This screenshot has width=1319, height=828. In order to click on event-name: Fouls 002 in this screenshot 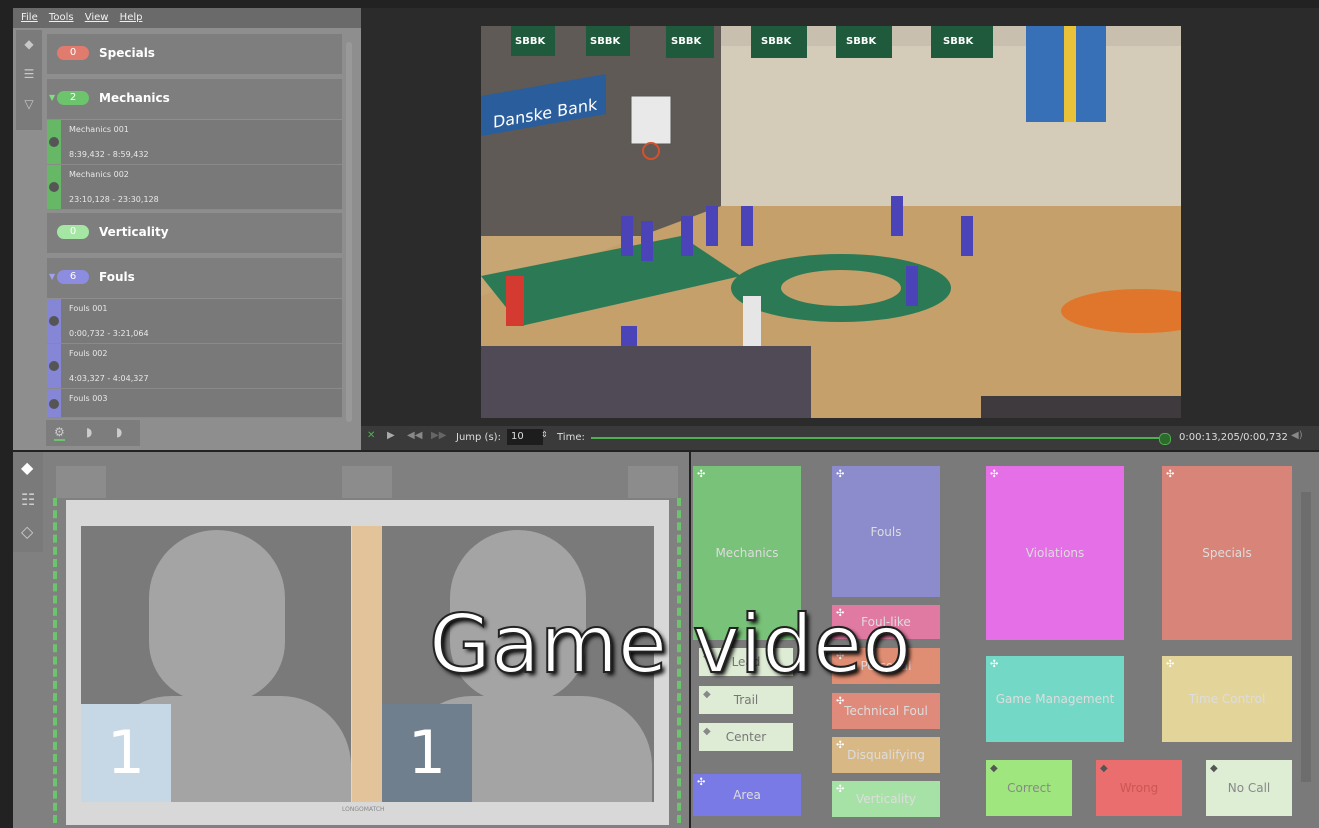, I will do `click(88, 353)`.